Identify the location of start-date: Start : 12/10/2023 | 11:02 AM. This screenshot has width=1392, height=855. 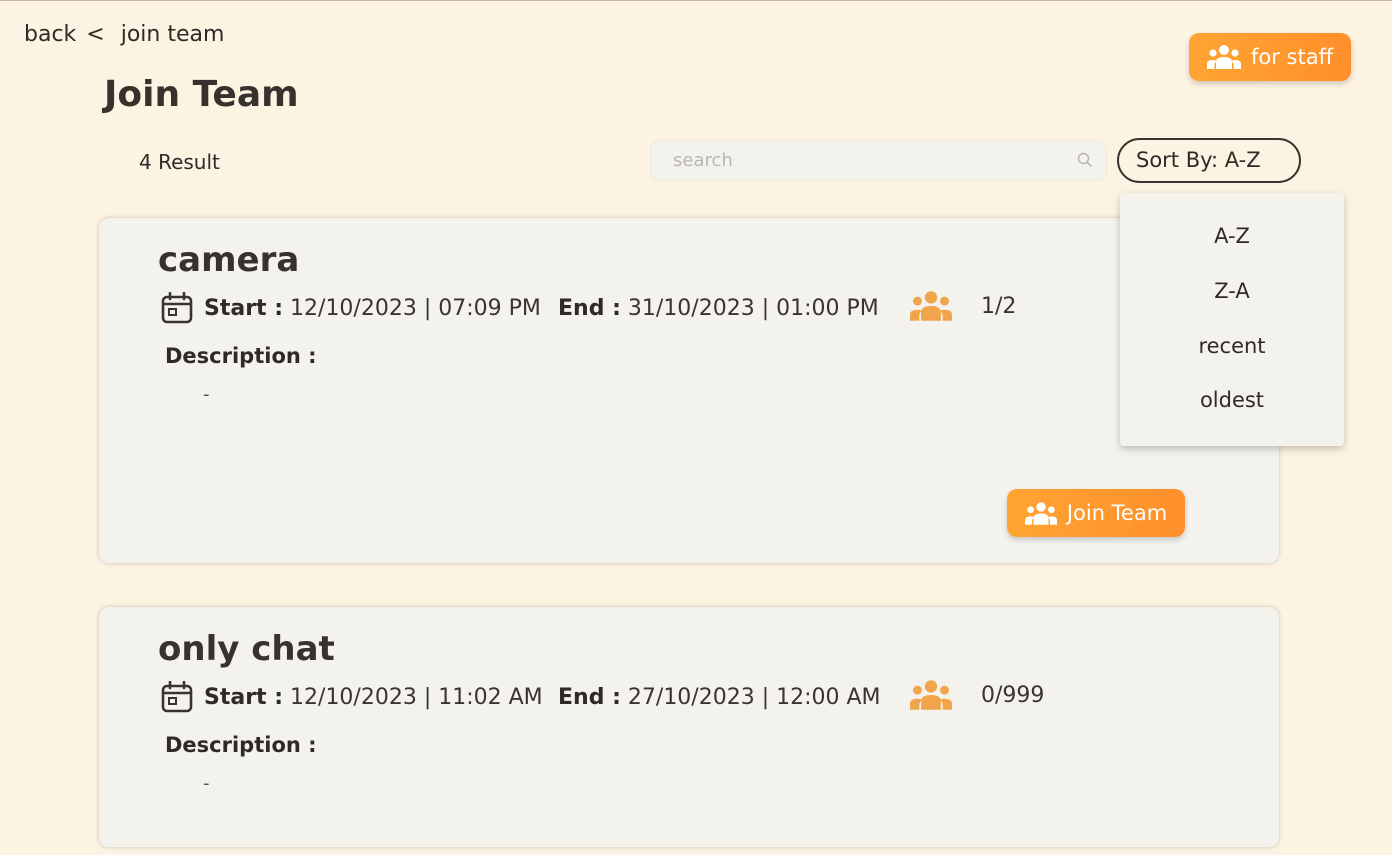
(373, 697).